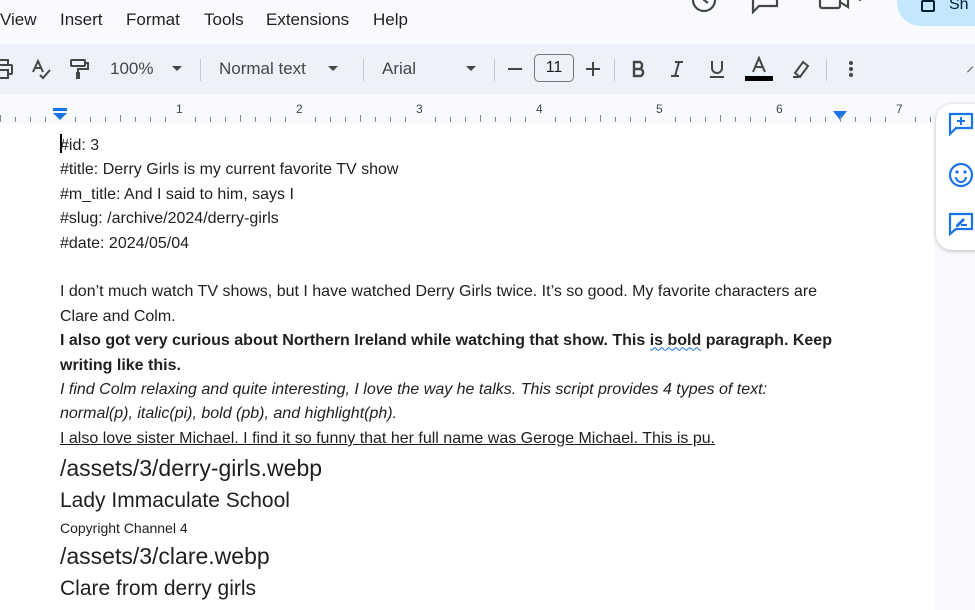 This screenshot has height=610, width=975. I want to click on style-select: Normal text, so click(282, 69).